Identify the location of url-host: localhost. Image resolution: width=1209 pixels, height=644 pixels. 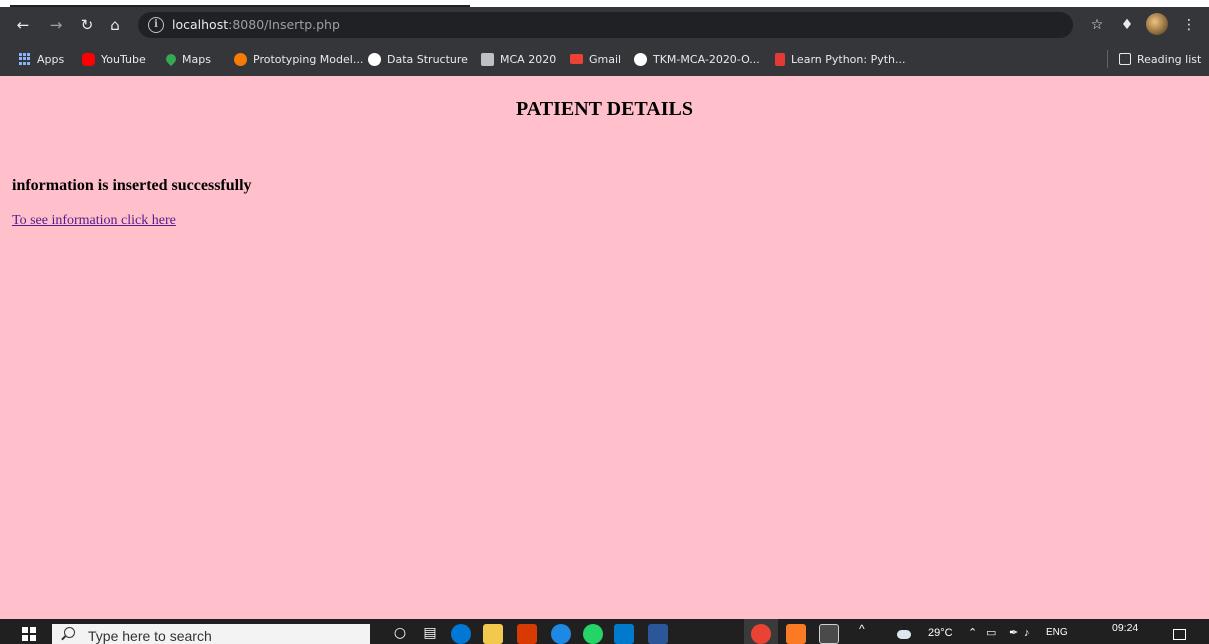
(200, 24).